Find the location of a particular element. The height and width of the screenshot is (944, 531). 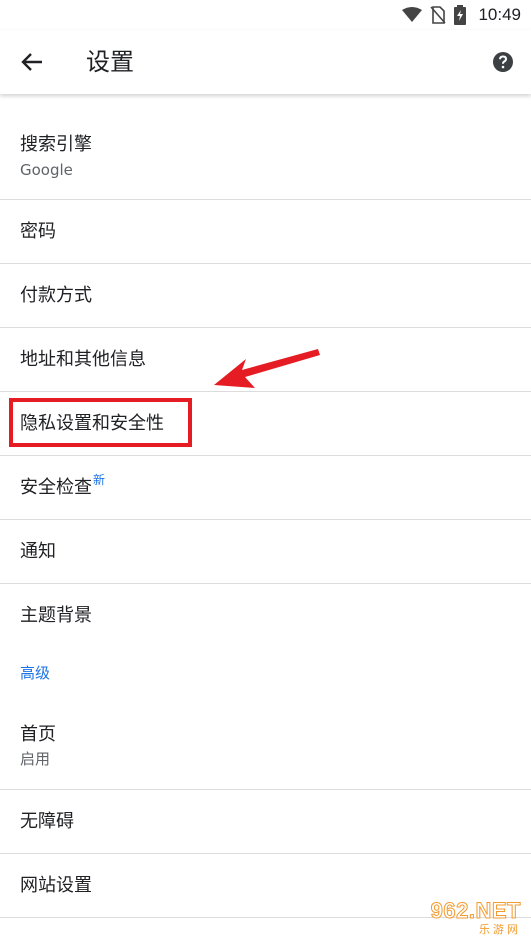

settings-item-privacy-security: 隐私设置和安全性 is located at coordinates (265, 424).